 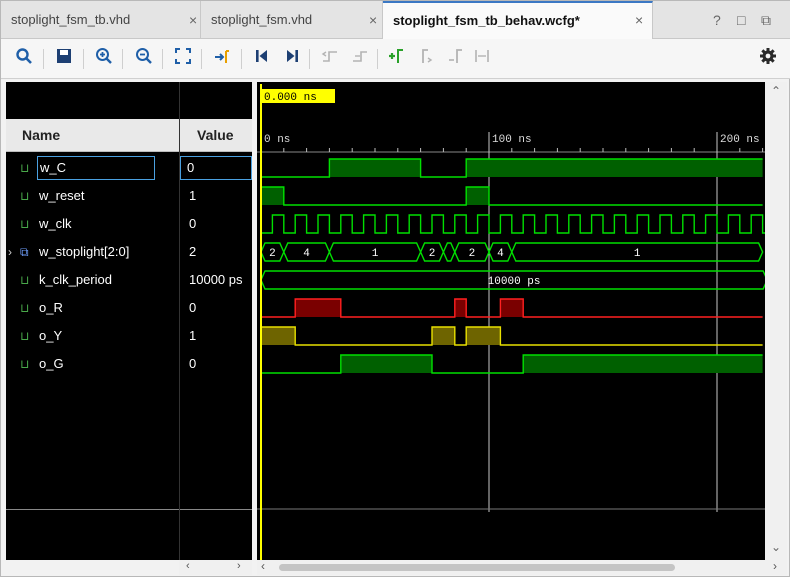 I want to click on time-label: 0 ns, so click(x=277, y=140).